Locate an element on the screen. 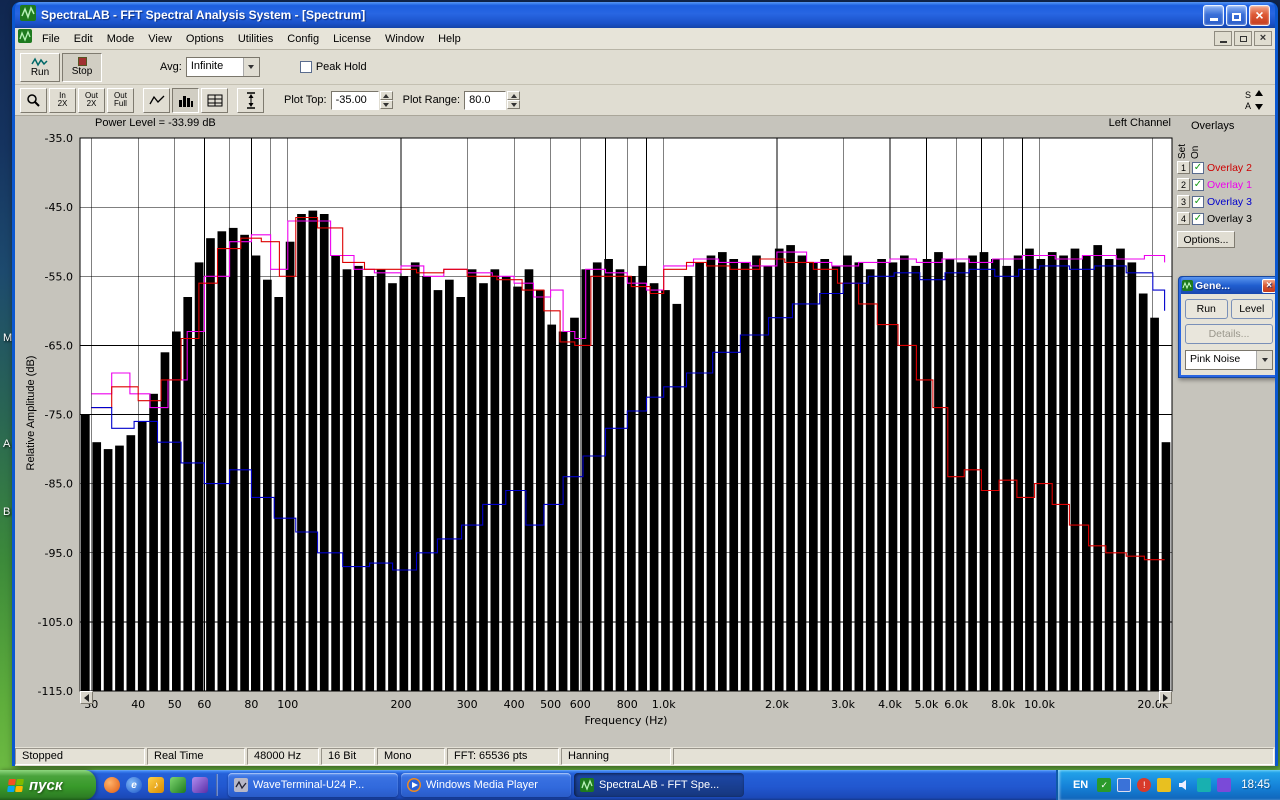 This screenshot has width=1280, height=800. table-view-button is located at coordinates (214, 100).